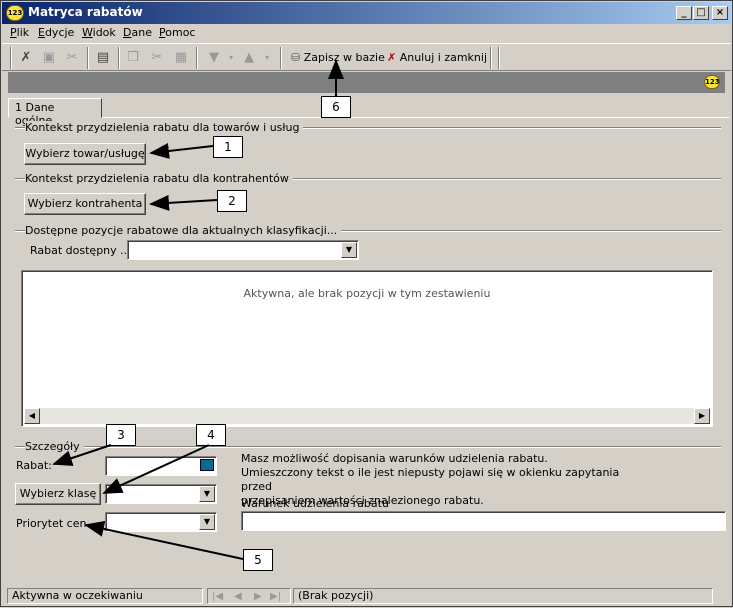 The width and height of the screenshot is (733, 608). I want to click on callout-4: 4, so click(211, 435).